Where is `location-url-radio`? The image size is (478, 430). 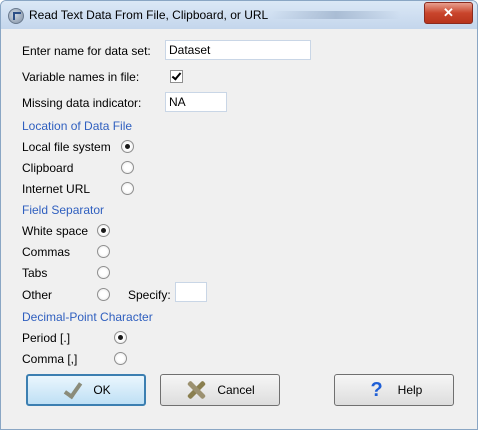 location-url-radio is located at coordinates (127, 188).